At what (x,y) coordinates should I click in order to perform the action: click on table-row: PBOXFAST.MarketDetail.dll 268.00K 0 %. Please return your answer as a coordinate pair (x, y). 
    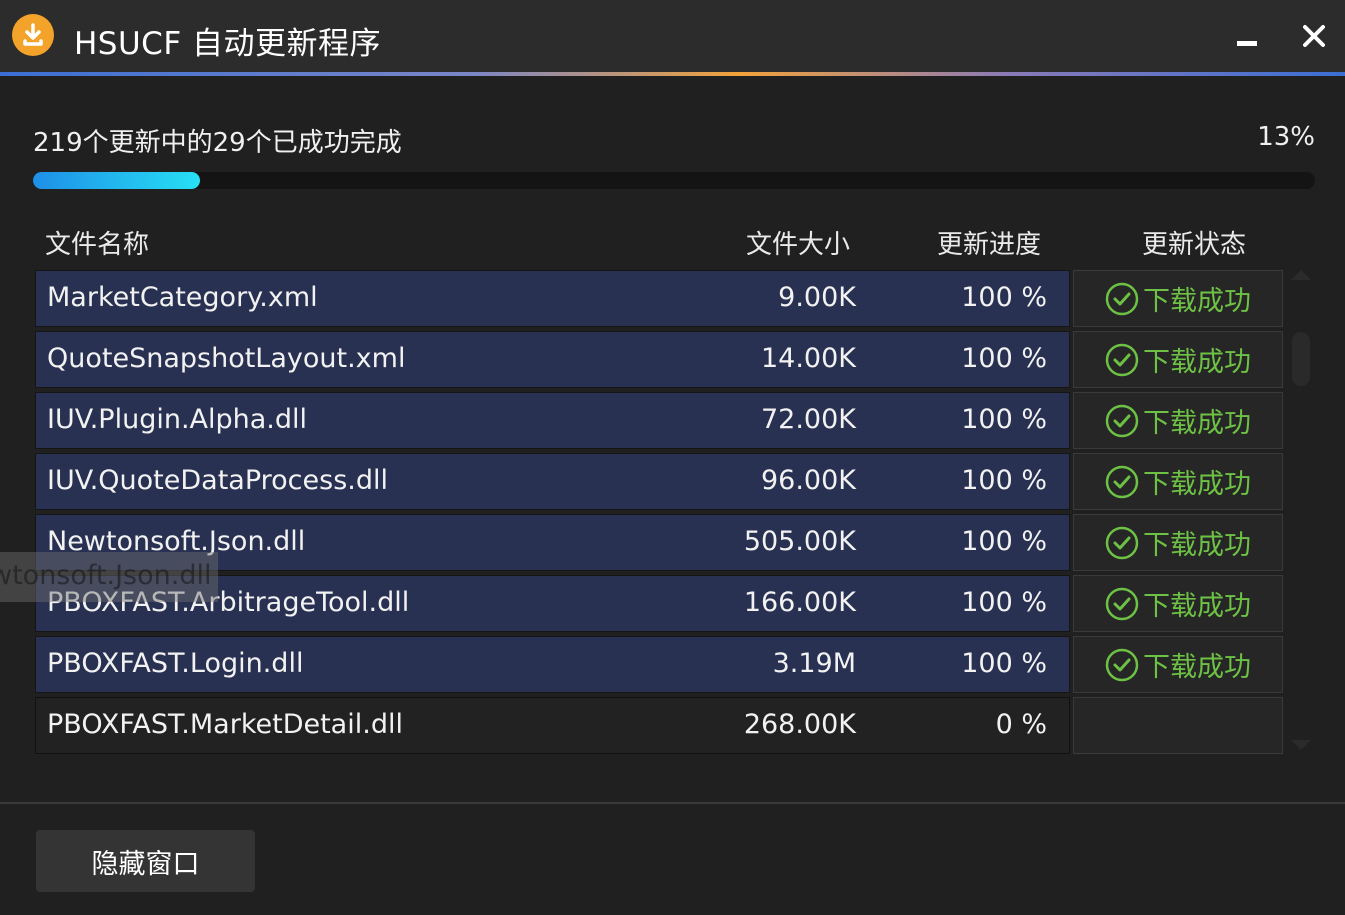
    Looking at the image, I should click on (660, 725).